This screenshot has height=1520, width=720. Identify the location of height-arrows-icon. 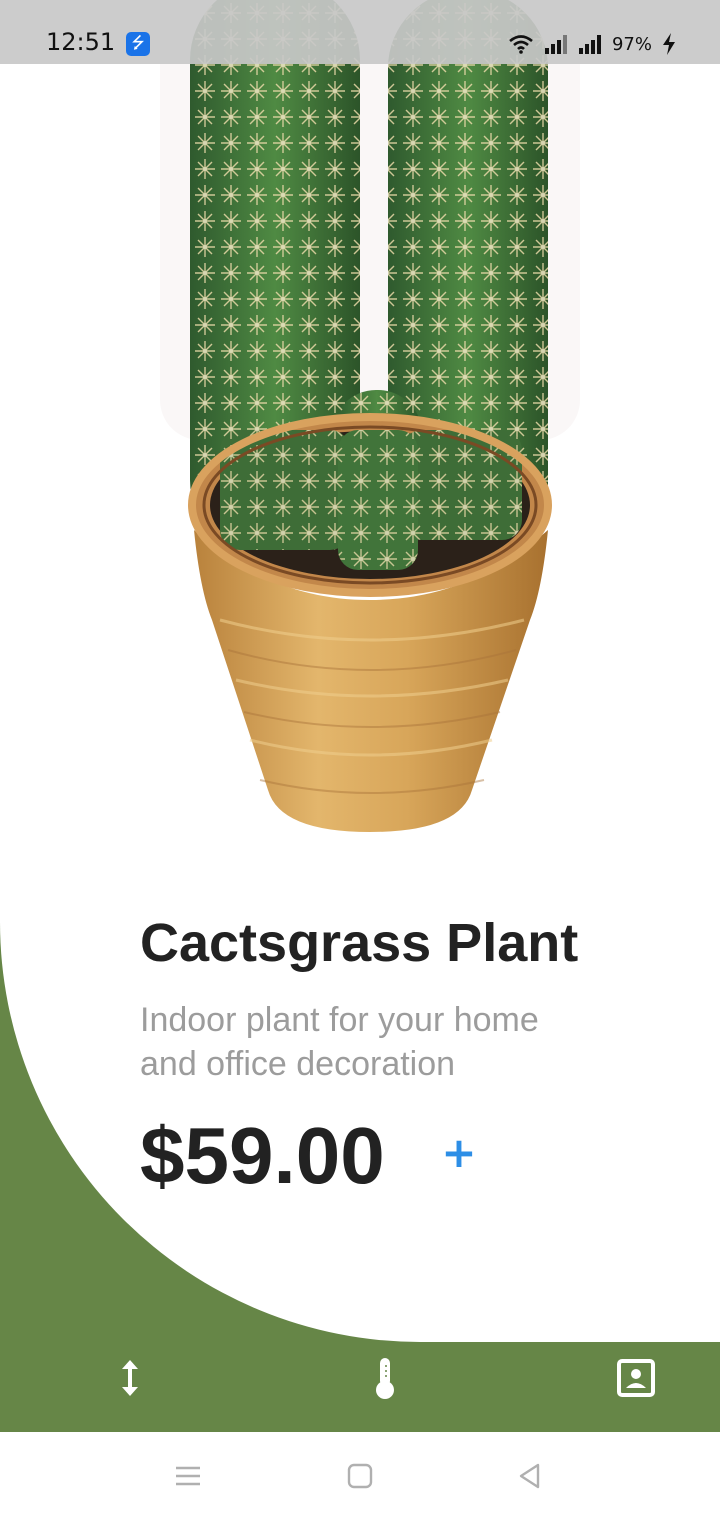
(130, 1378).